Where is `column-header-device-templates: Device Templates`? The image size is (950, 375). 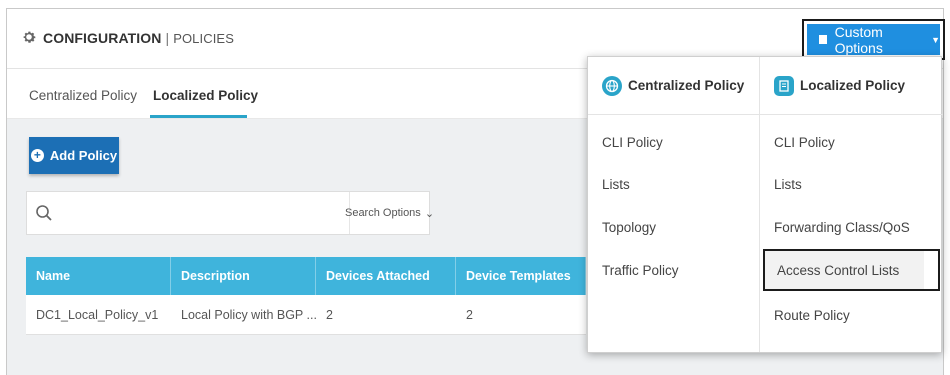
column-header-device-templates: Device Templates is located at coordinates (521, 276).